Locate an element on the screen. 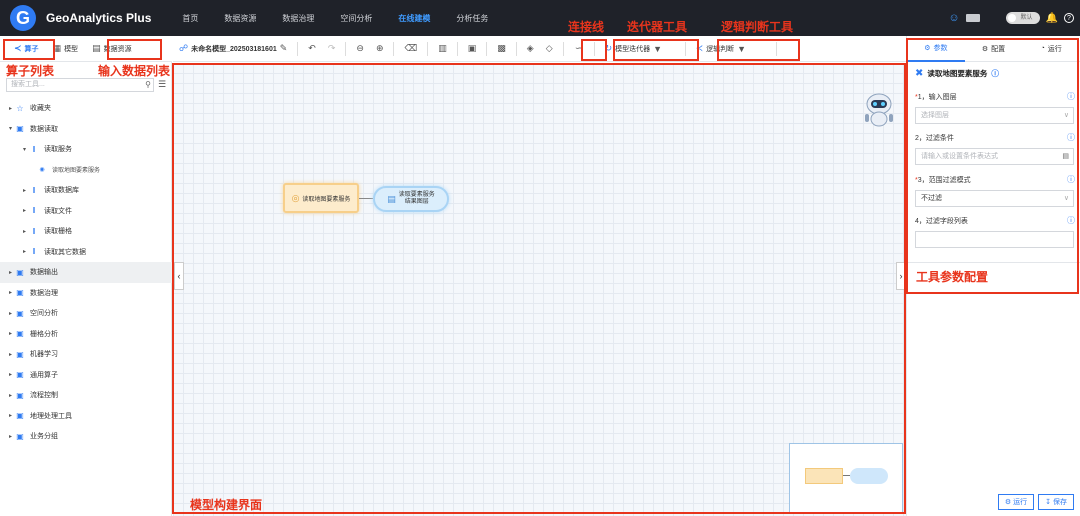  tree-item: ▸ ▣ 地理处理工具 is located at coordinates (86, 416).